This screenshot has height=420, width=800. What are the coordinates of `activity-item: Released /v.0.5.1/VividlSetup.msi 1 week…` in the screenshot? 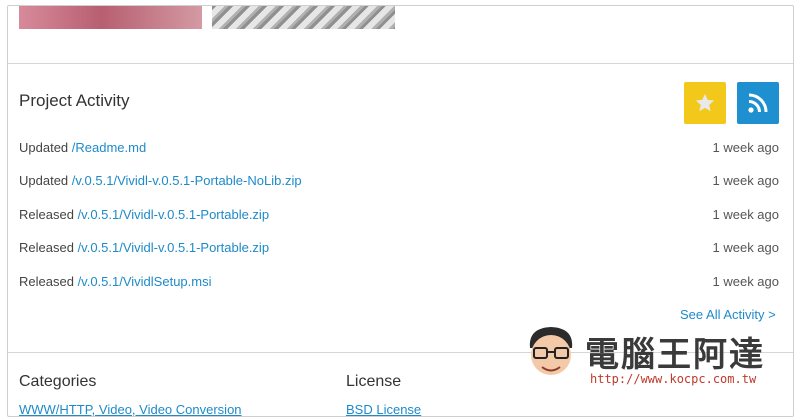 It's located at (399, 283).